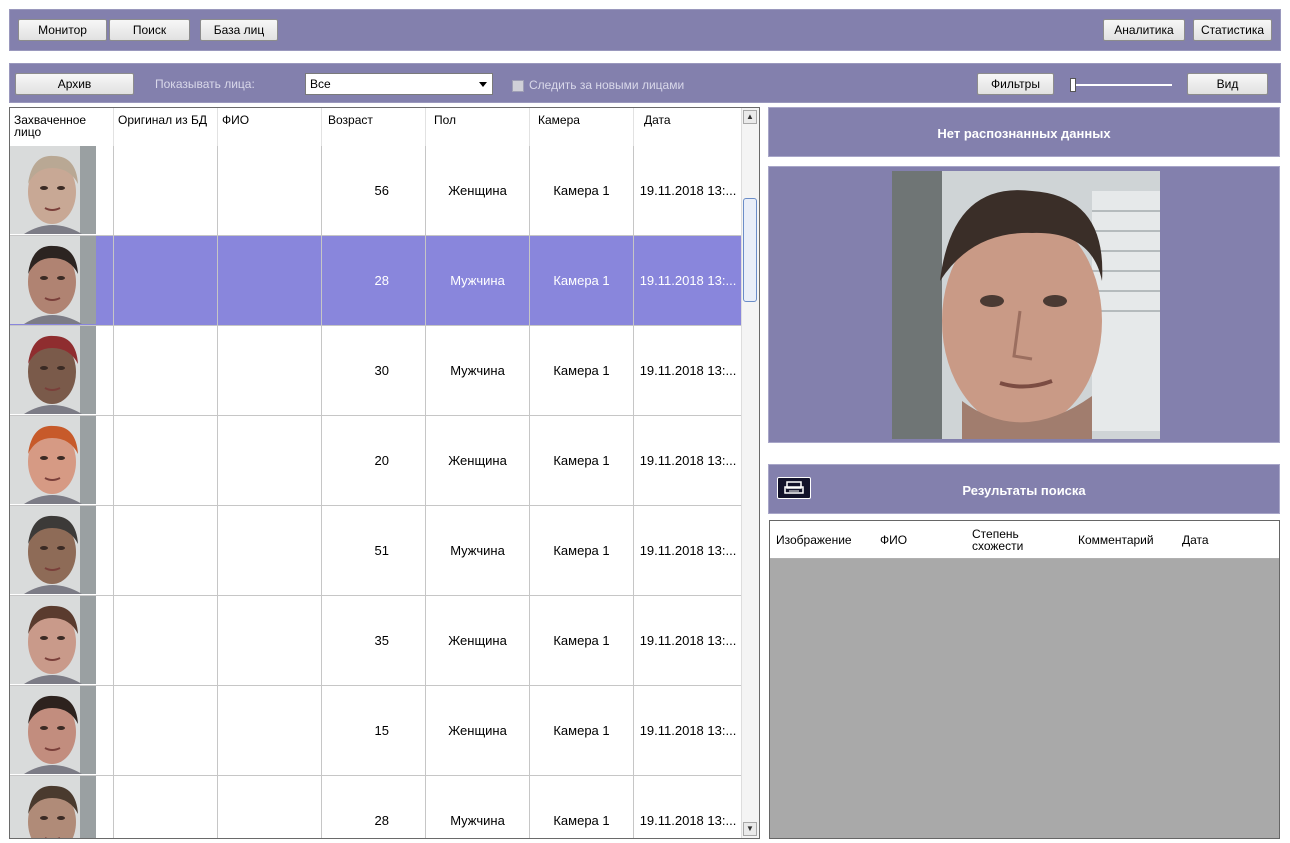 The image size is (1290, 843). I want to click on col-camera: Камера, so click(582, 127).